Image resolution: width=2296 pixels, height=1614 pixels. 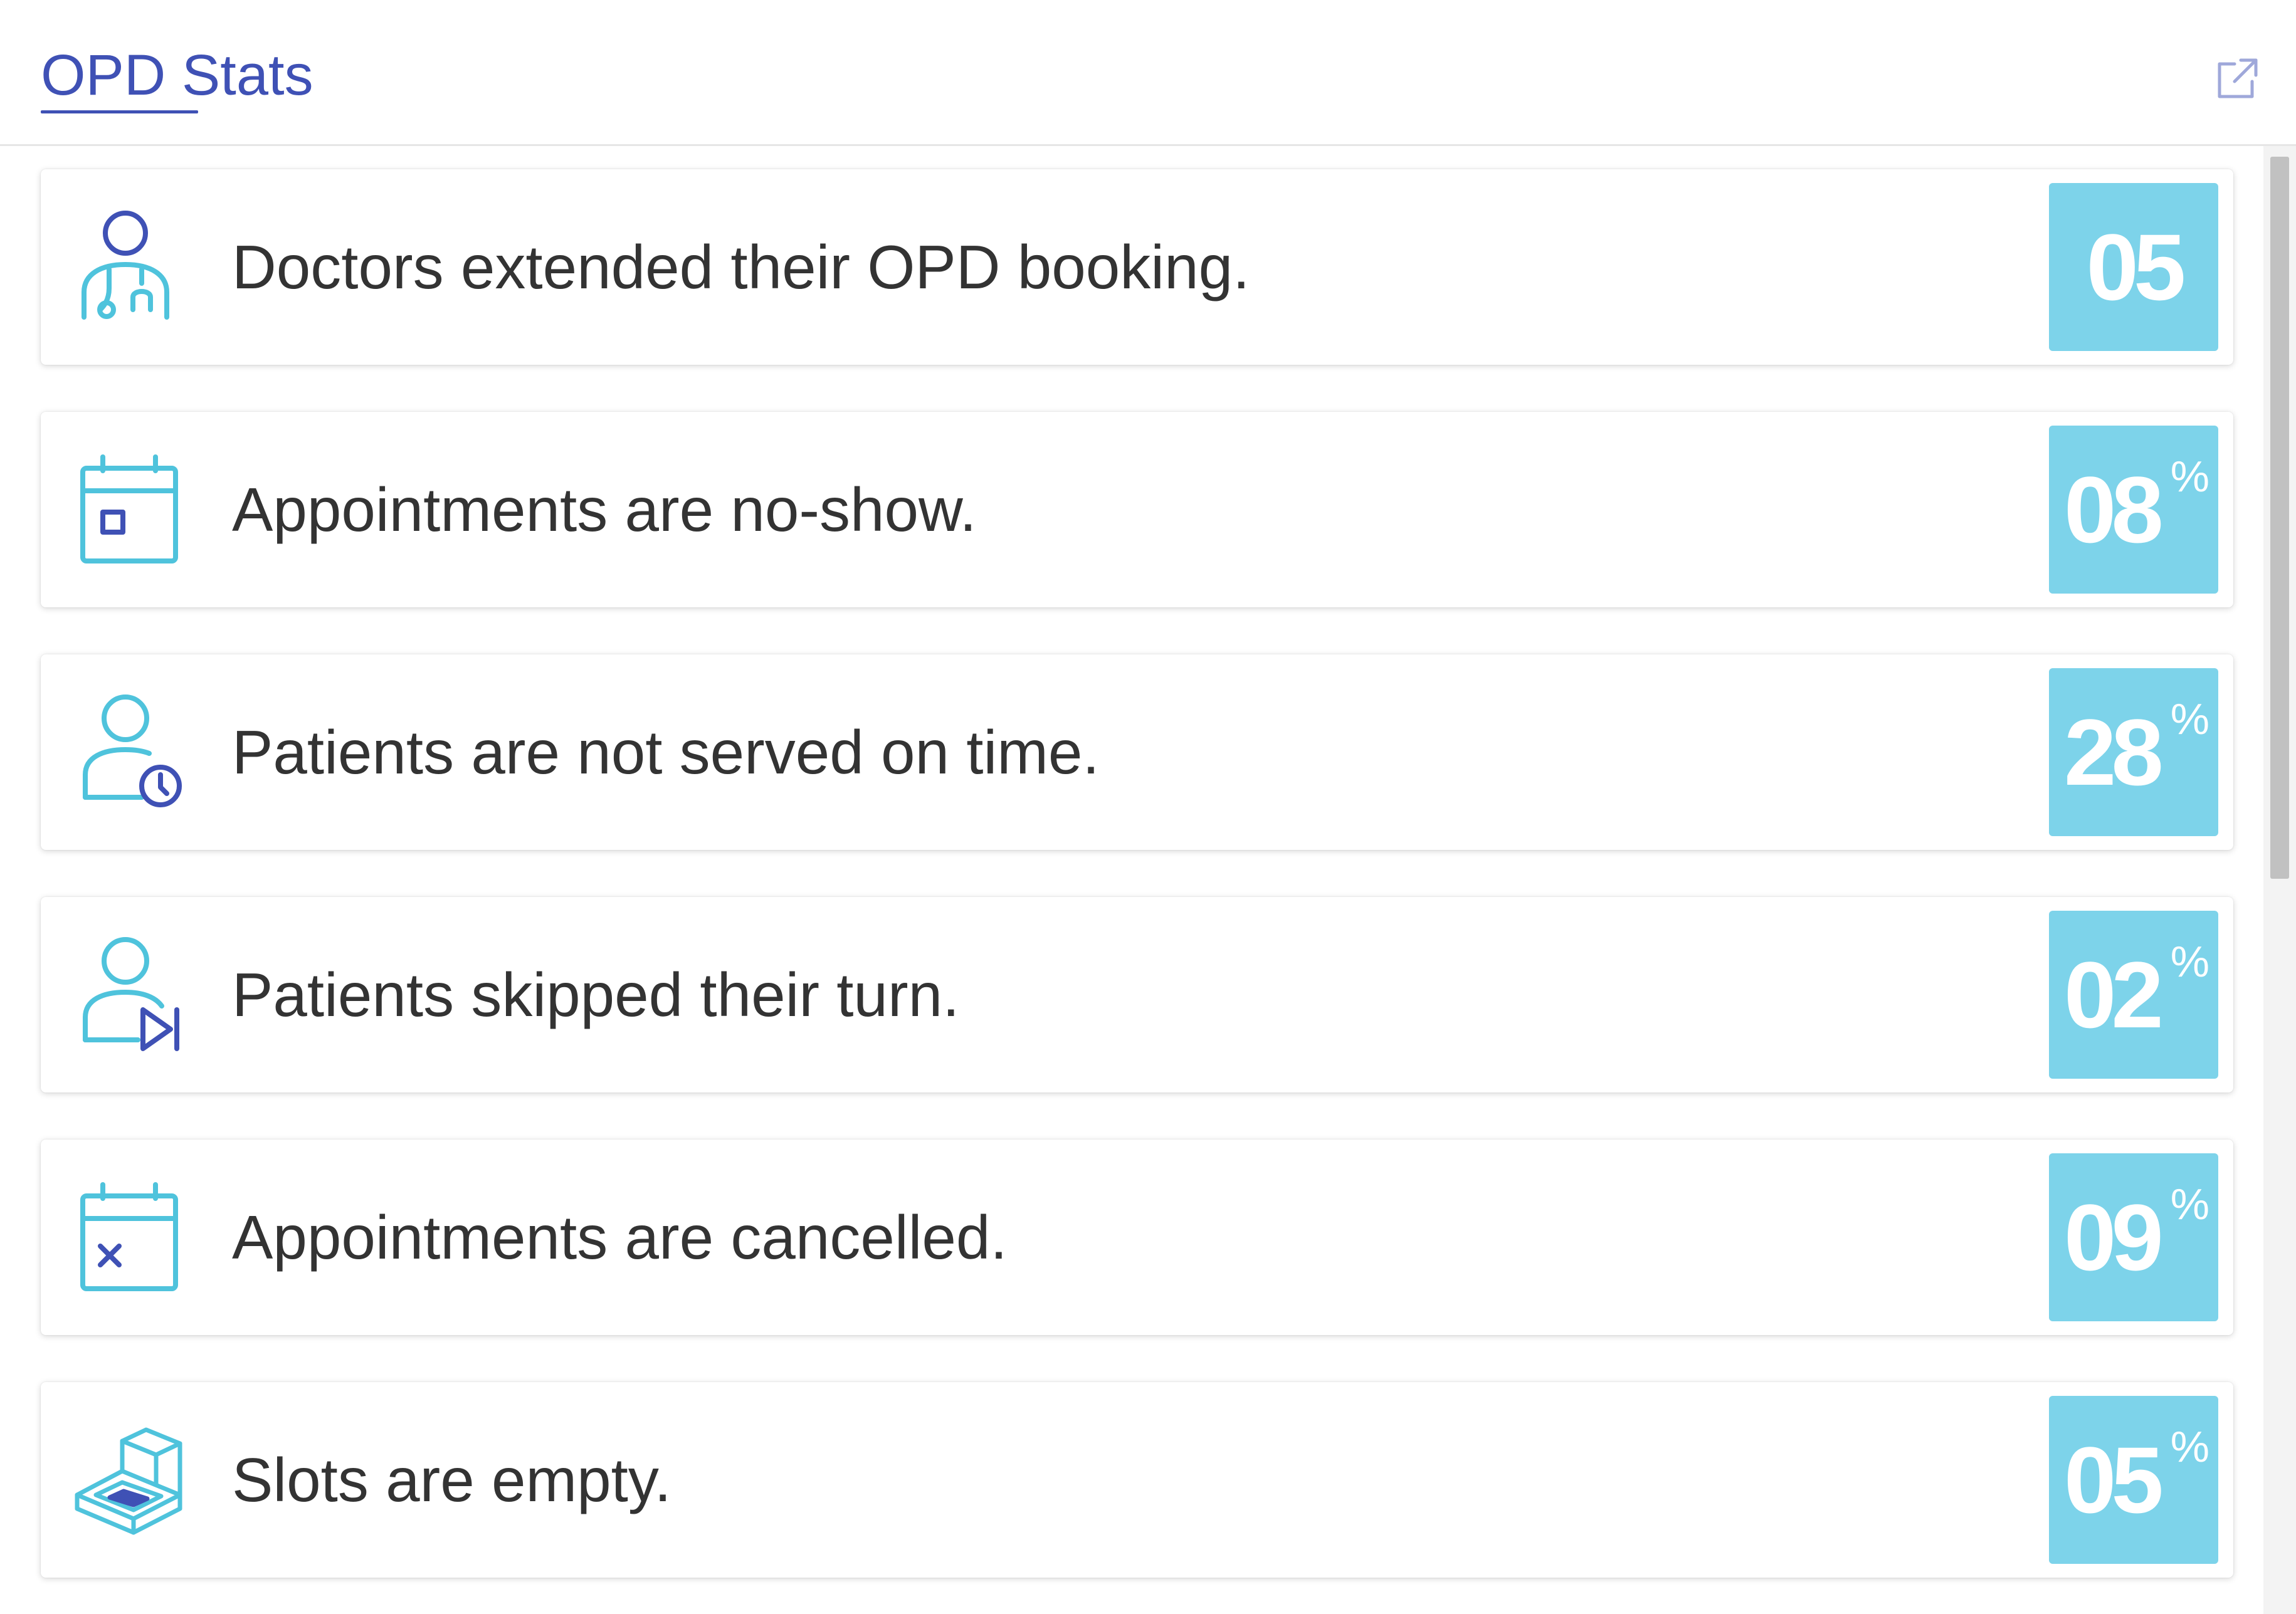 What do you see at coordinates (1137, 509) in the screenshot?
I see `stat-card-no-show: Appointments are no-show. 08 %` at bounding box center [1137, 509].